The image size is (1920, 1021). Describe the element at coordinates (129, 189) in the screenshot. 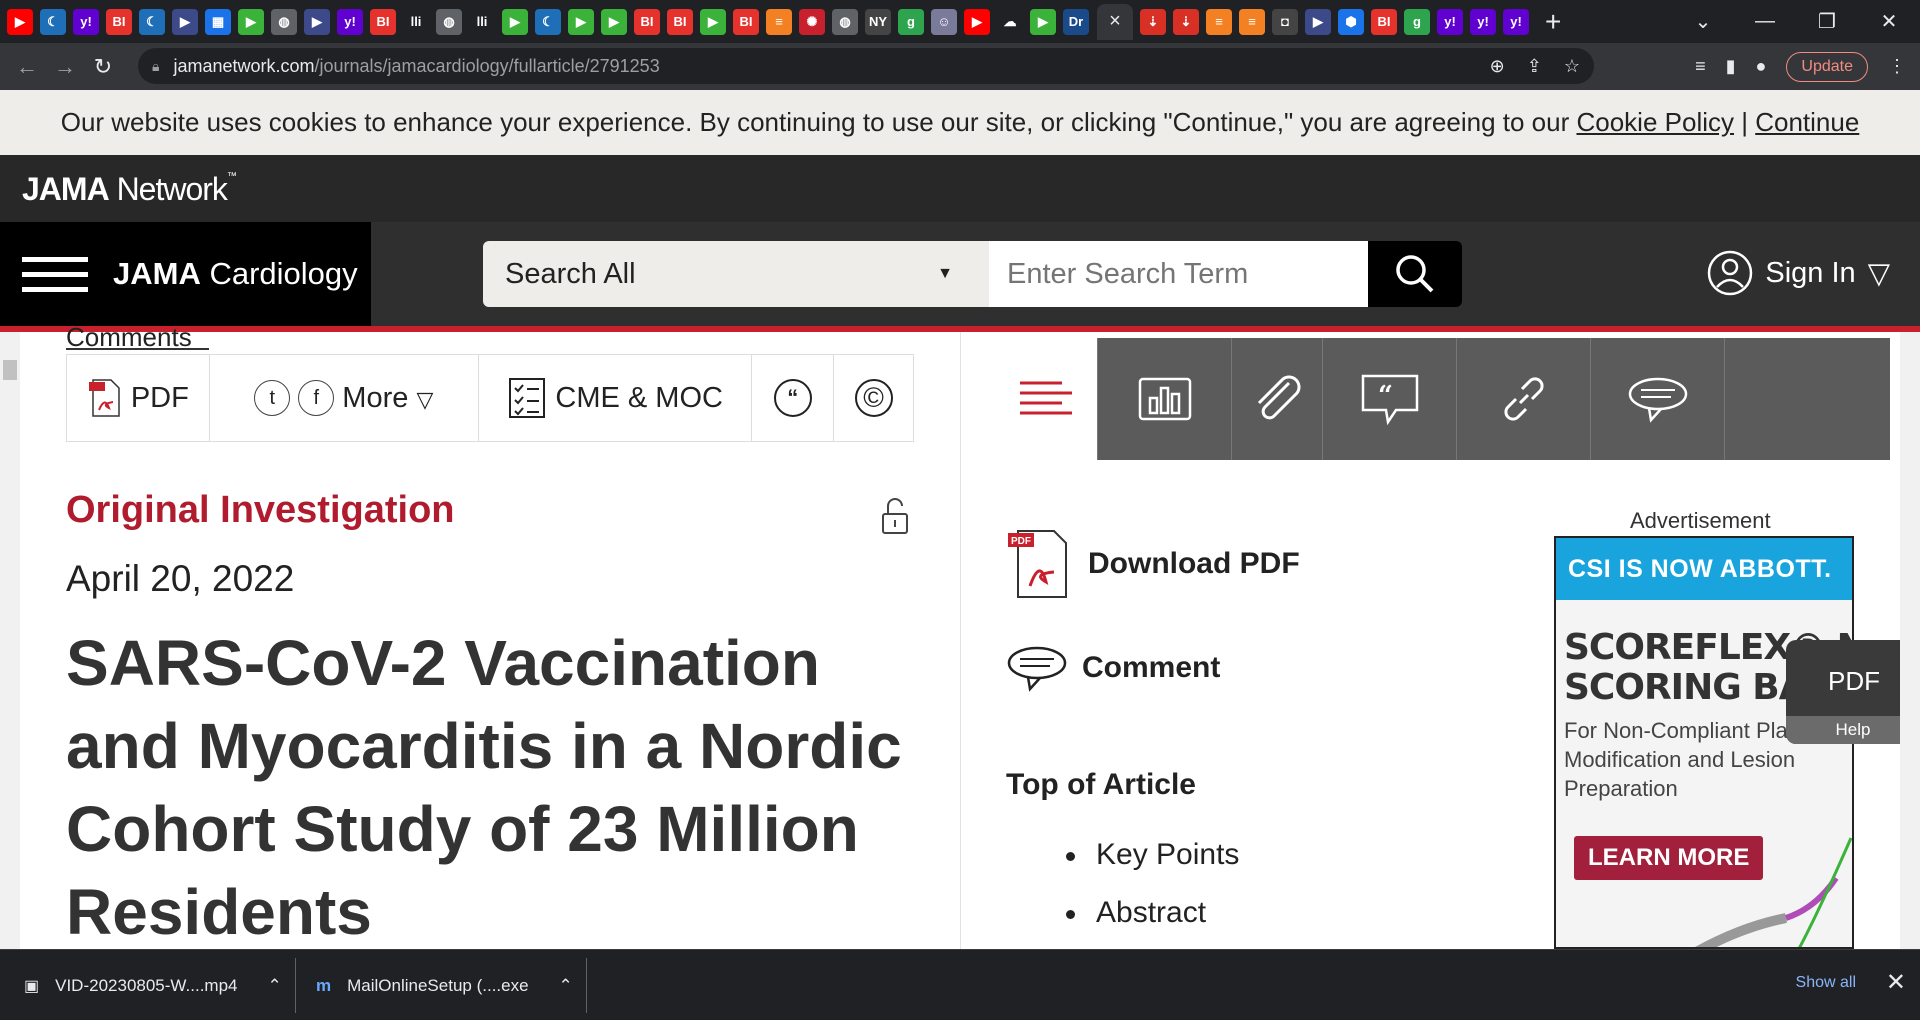

I see `jama-network-logo: JAMA Network™` at that location.